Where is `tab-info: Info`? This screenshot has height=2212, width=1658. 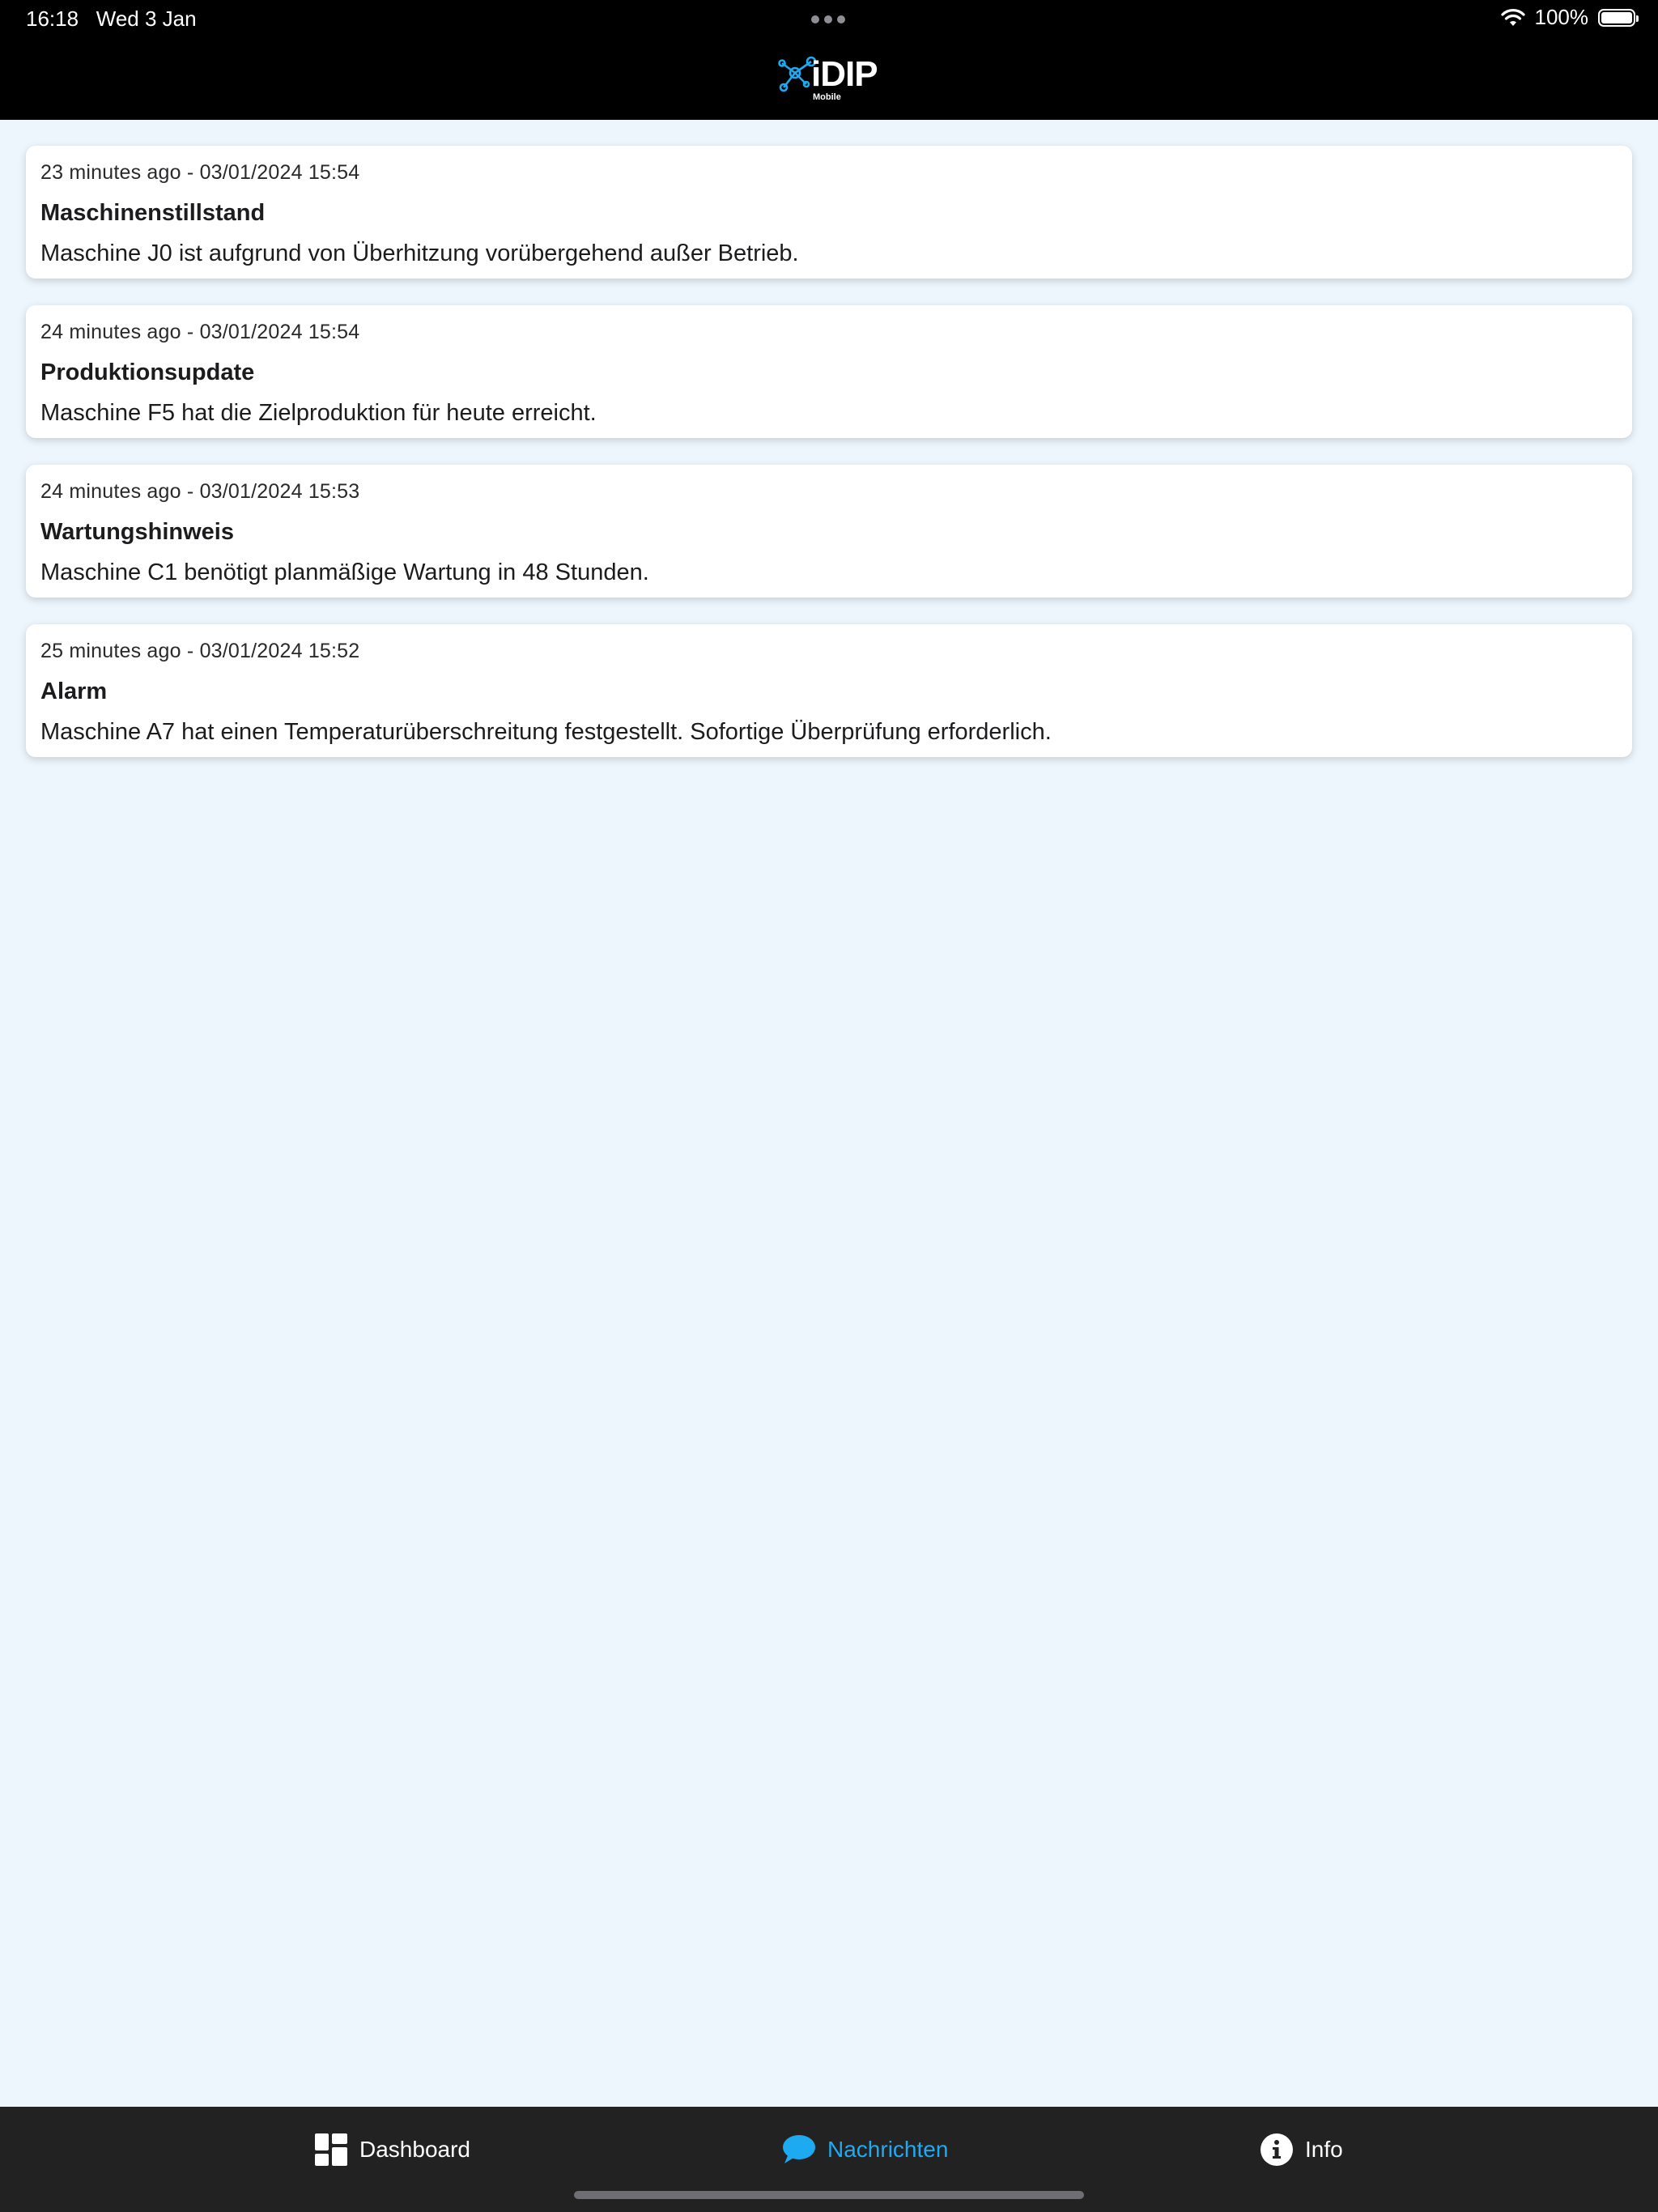 tab-info: Info is located at coordinates (1301, 2149).